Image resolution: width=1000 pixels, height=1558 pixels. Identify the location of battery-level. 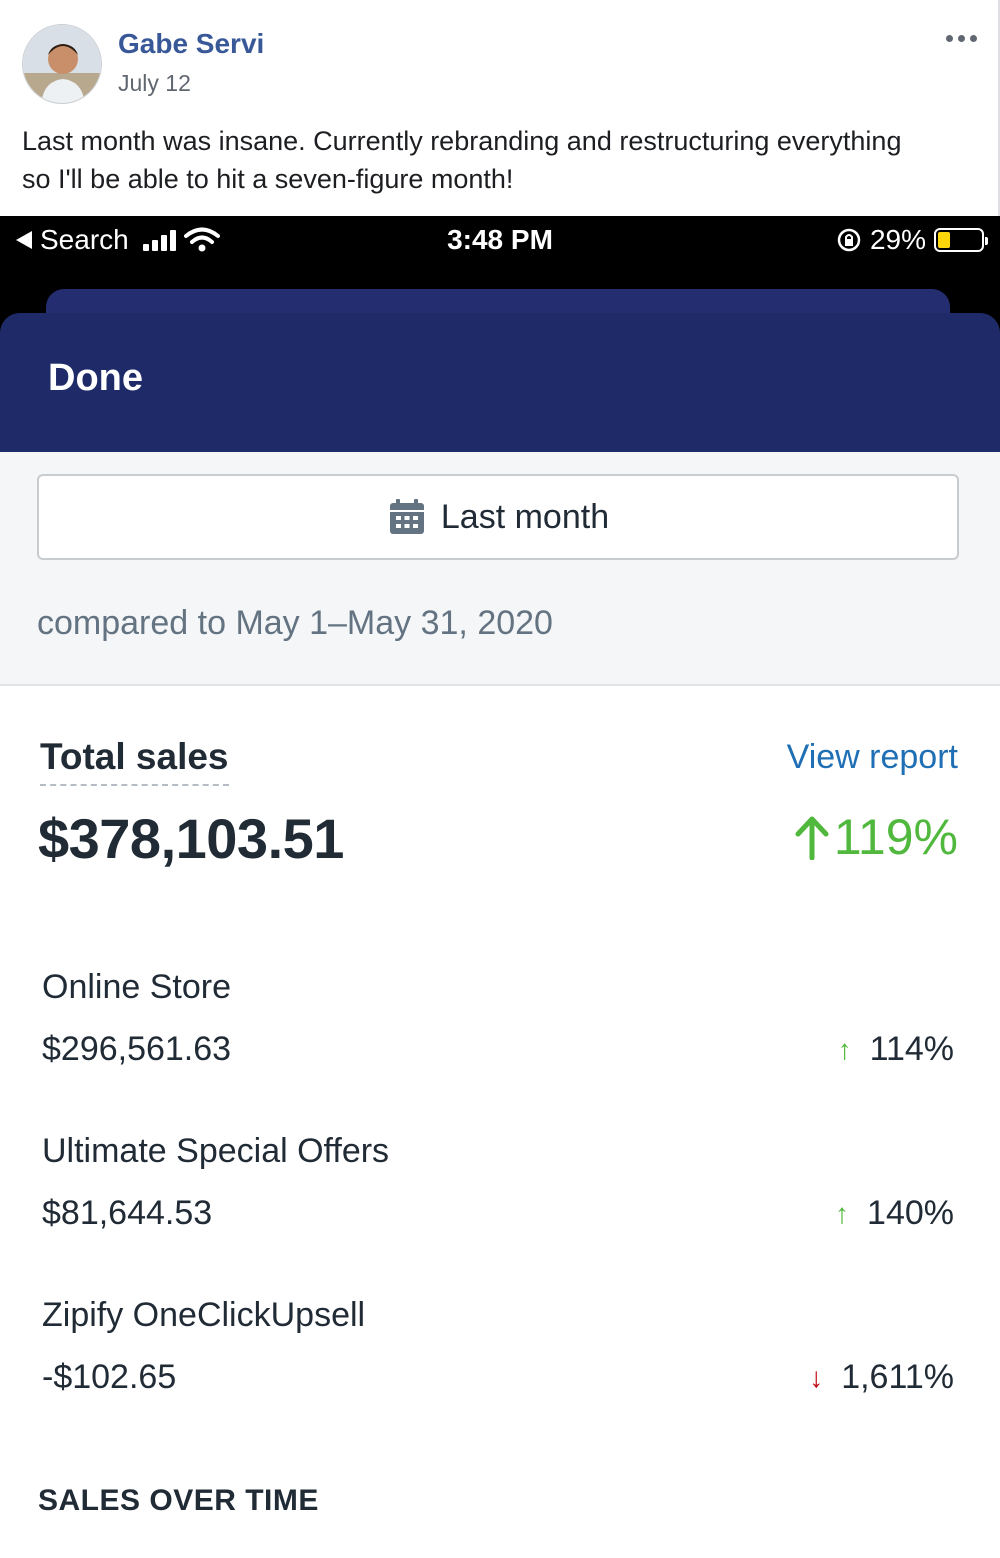
(944, 240).